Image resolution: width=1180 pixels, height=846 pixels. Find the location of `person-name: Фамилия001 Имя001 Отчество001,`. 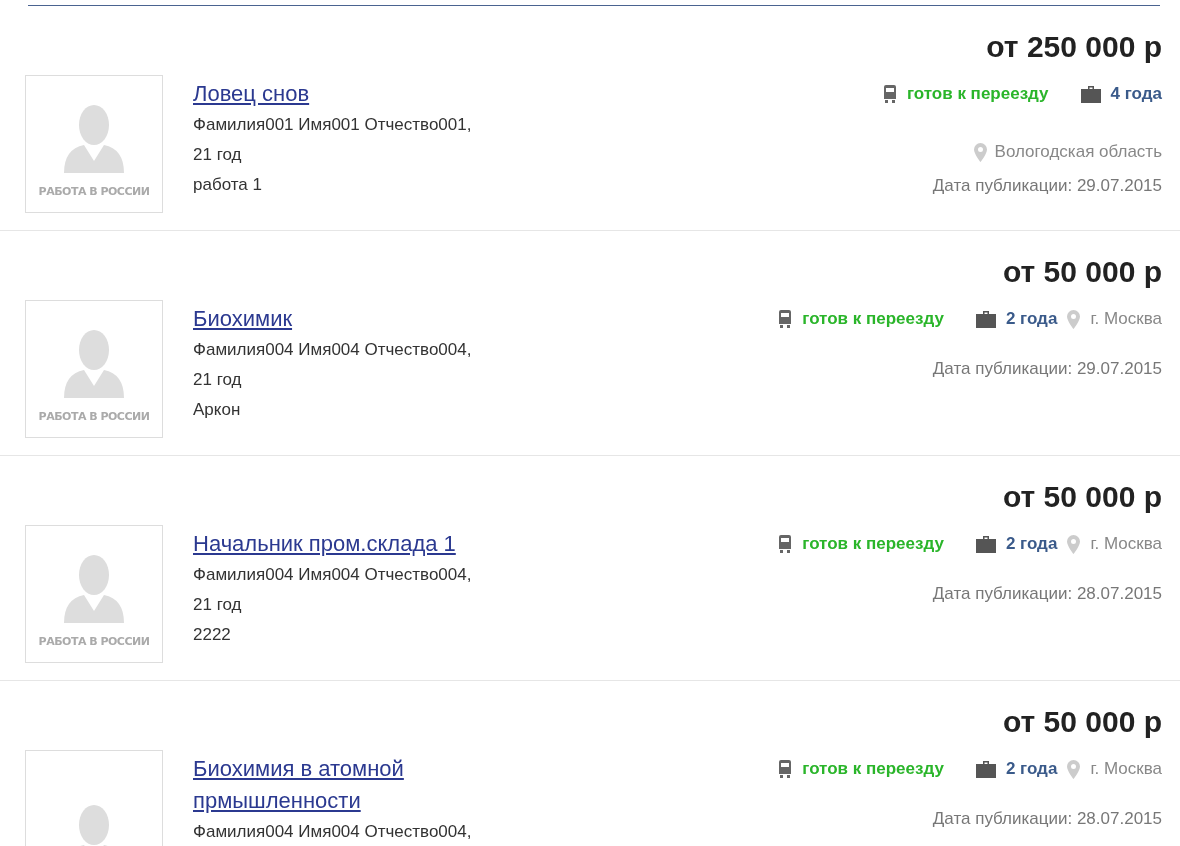

person-name: Фамилия001 Имя001 Отчество001, is located at coordinates (333, 125).